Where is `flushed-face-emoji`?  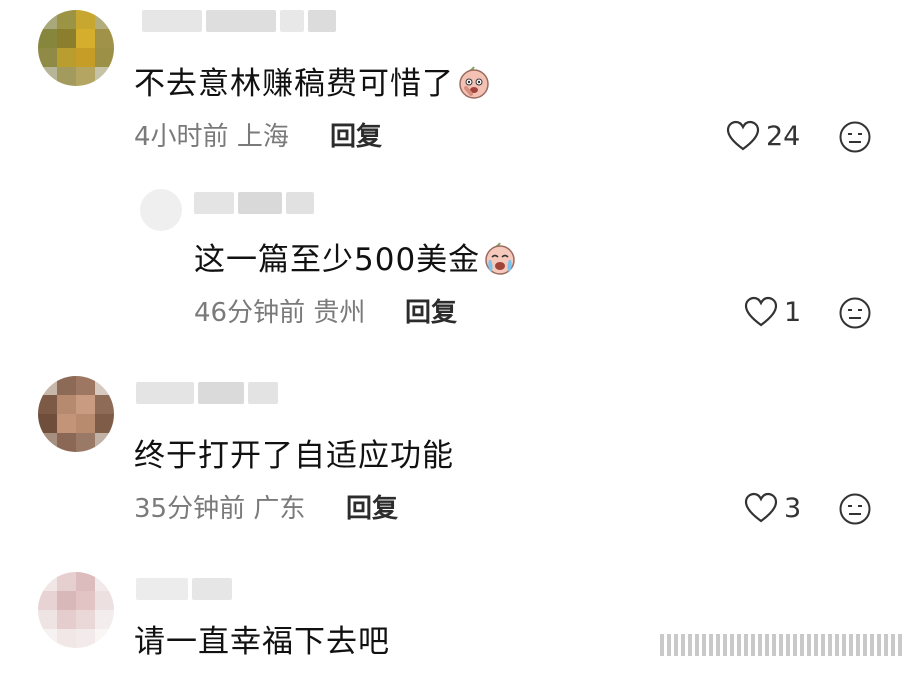
flushed-face-emoji is located at coordinates (474, 87).